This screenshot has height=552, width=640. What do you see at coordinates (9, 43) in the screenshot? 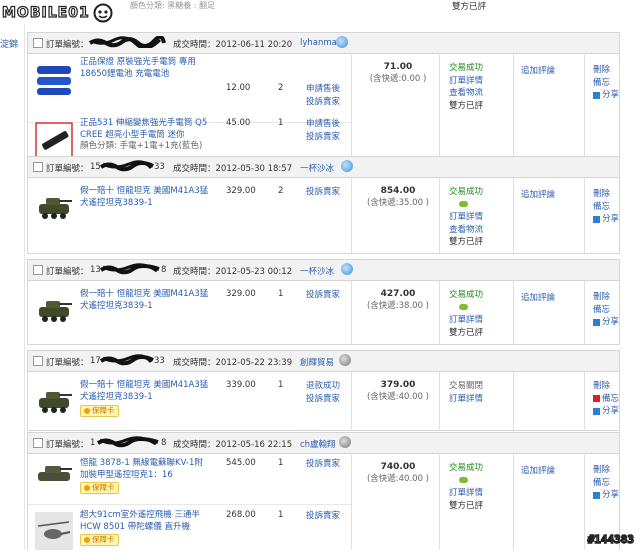
I see `sidebar-label: 淀錦` at bounding box center [9, 43].